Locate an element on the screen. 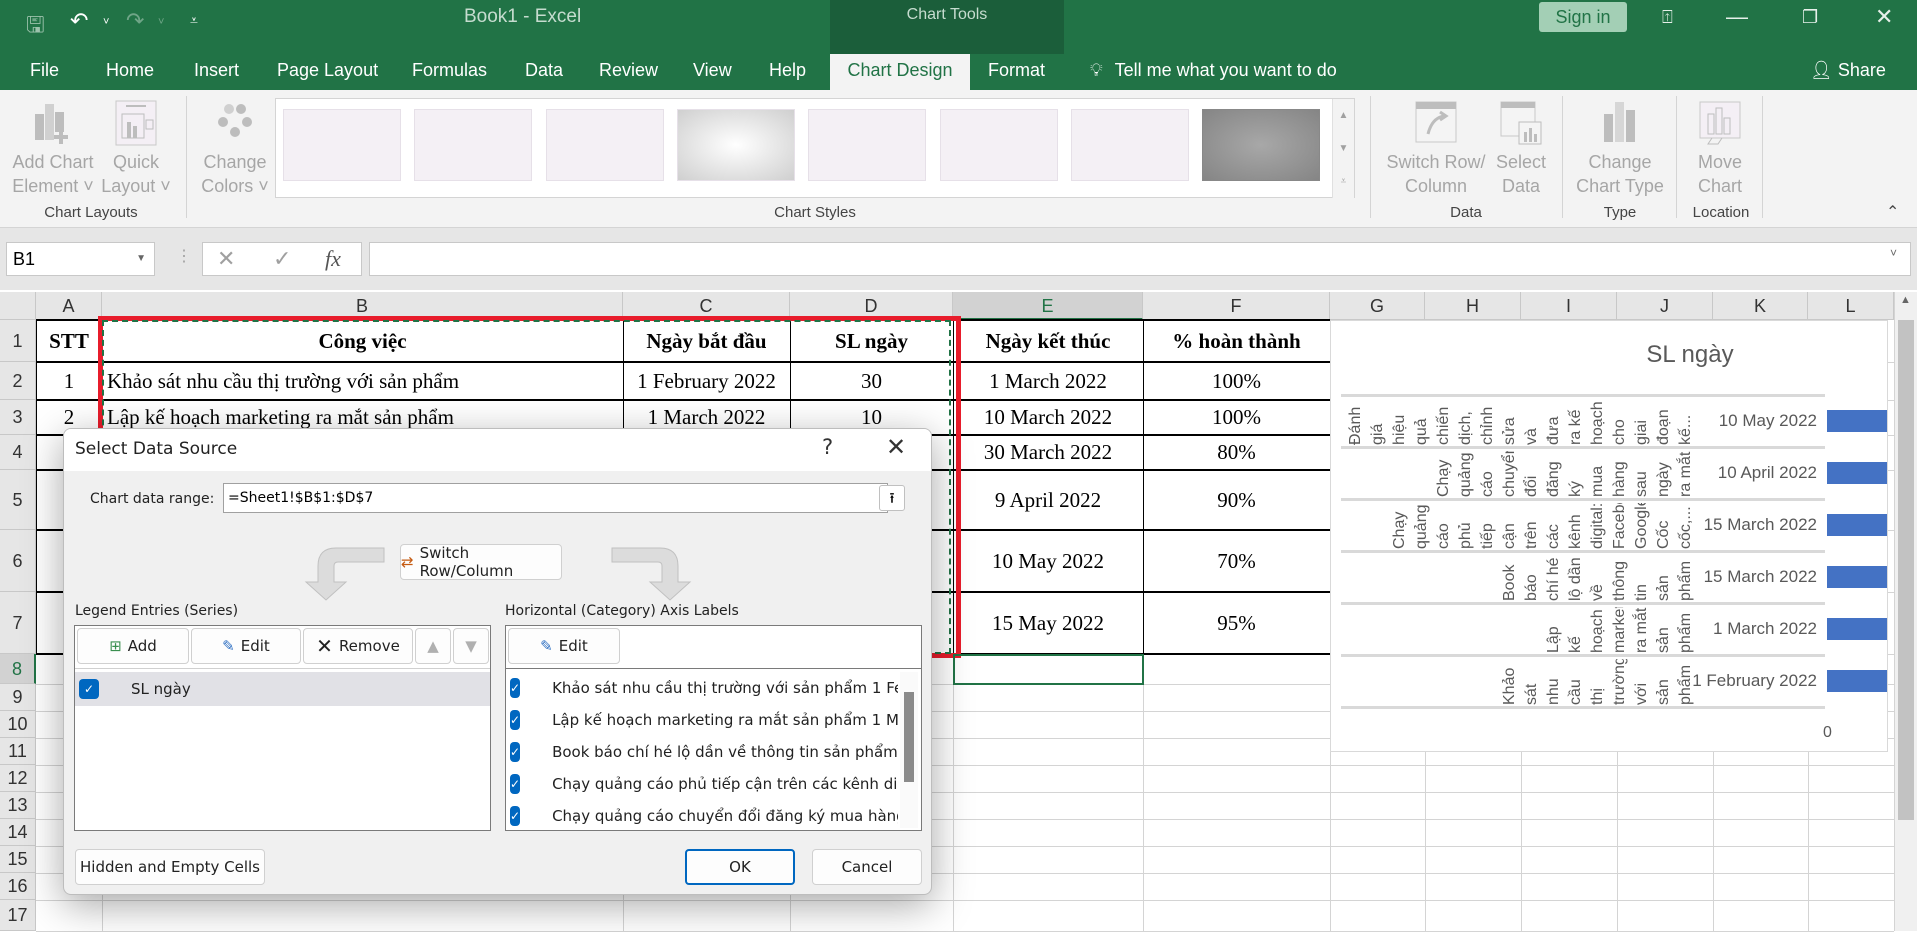 This screenshot has height=932, width=1917. minimize-icon: — is located at coordinates (1737, 17).